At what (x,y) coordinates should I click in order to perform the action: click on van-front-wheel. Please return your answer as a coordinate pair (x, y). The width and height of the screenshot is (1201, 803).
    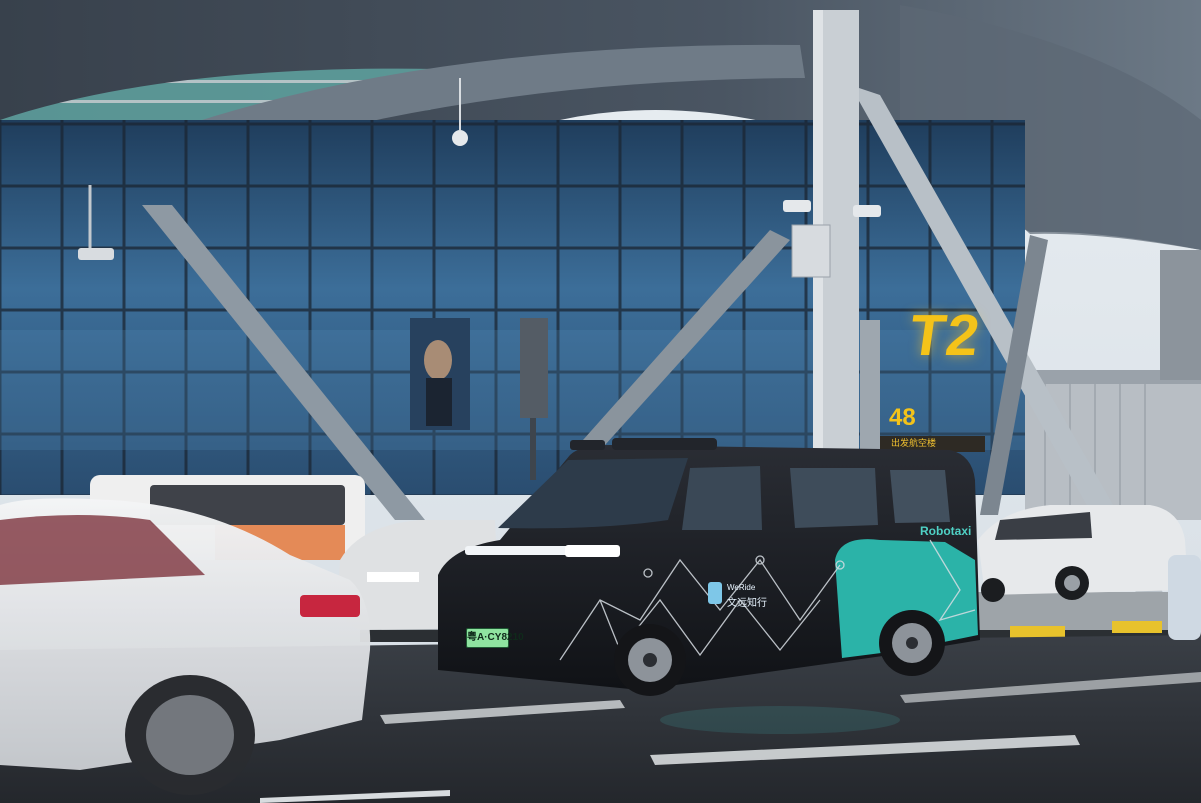
    Looking at the image, I should click on (650, 660).